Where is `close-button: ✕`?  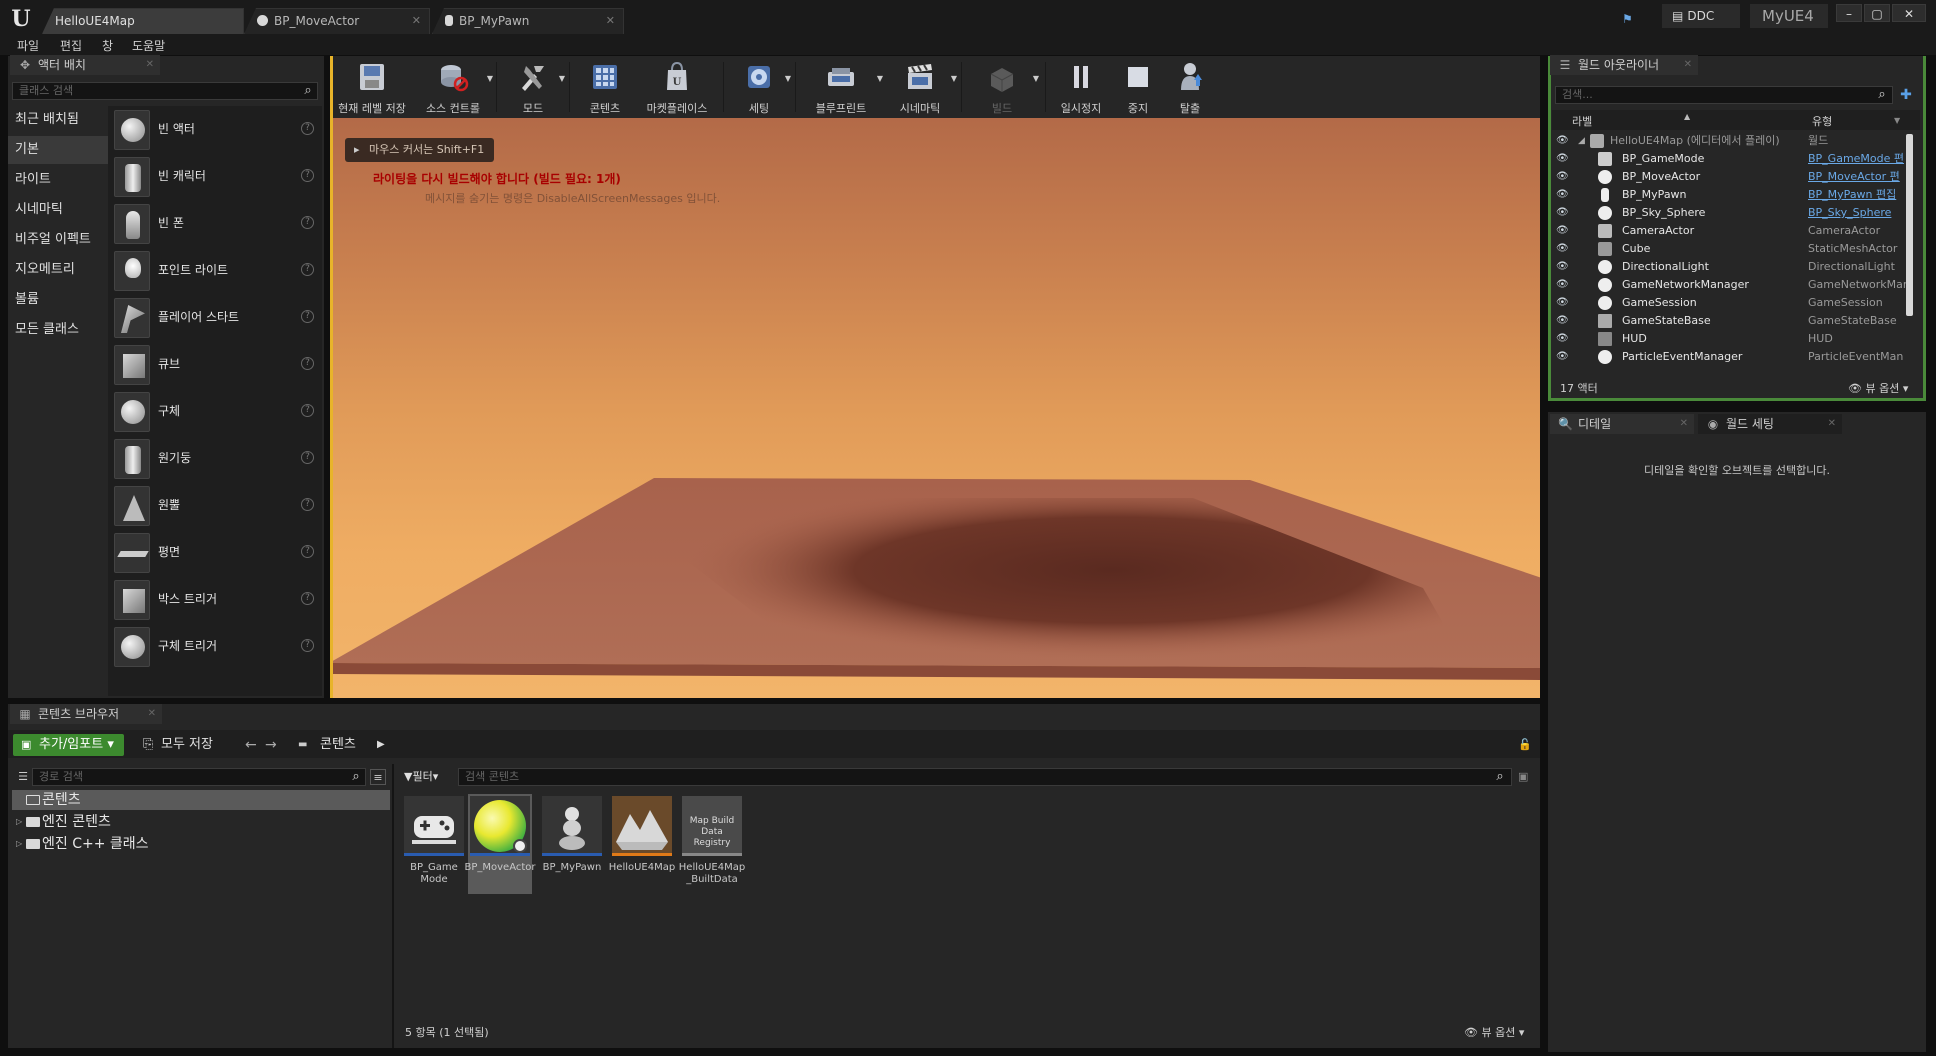 close-button: ✕ is located at coordinates (1909, 13).